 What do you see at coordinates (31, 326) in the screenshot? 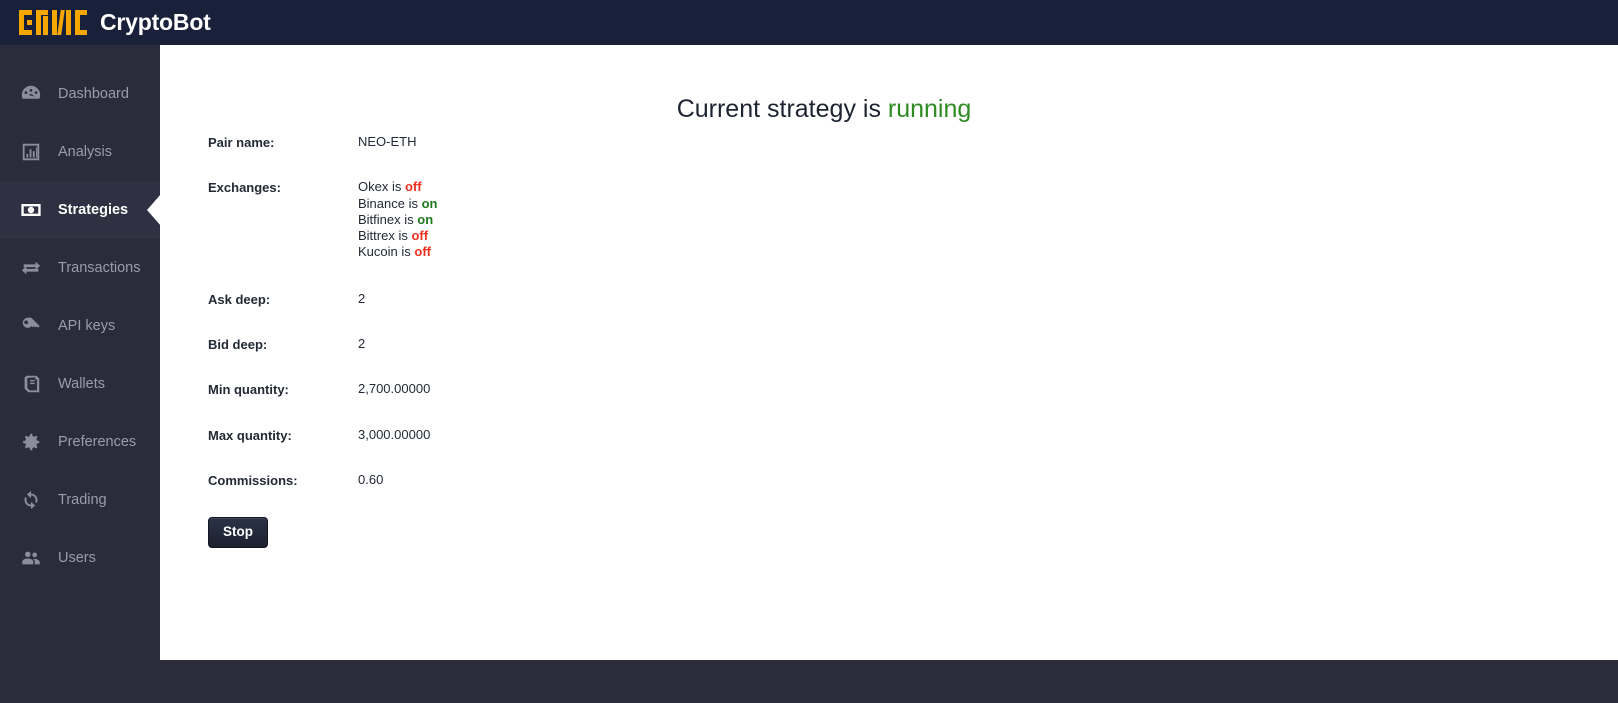
I see `key-icon` at bounding box center [31, 326].